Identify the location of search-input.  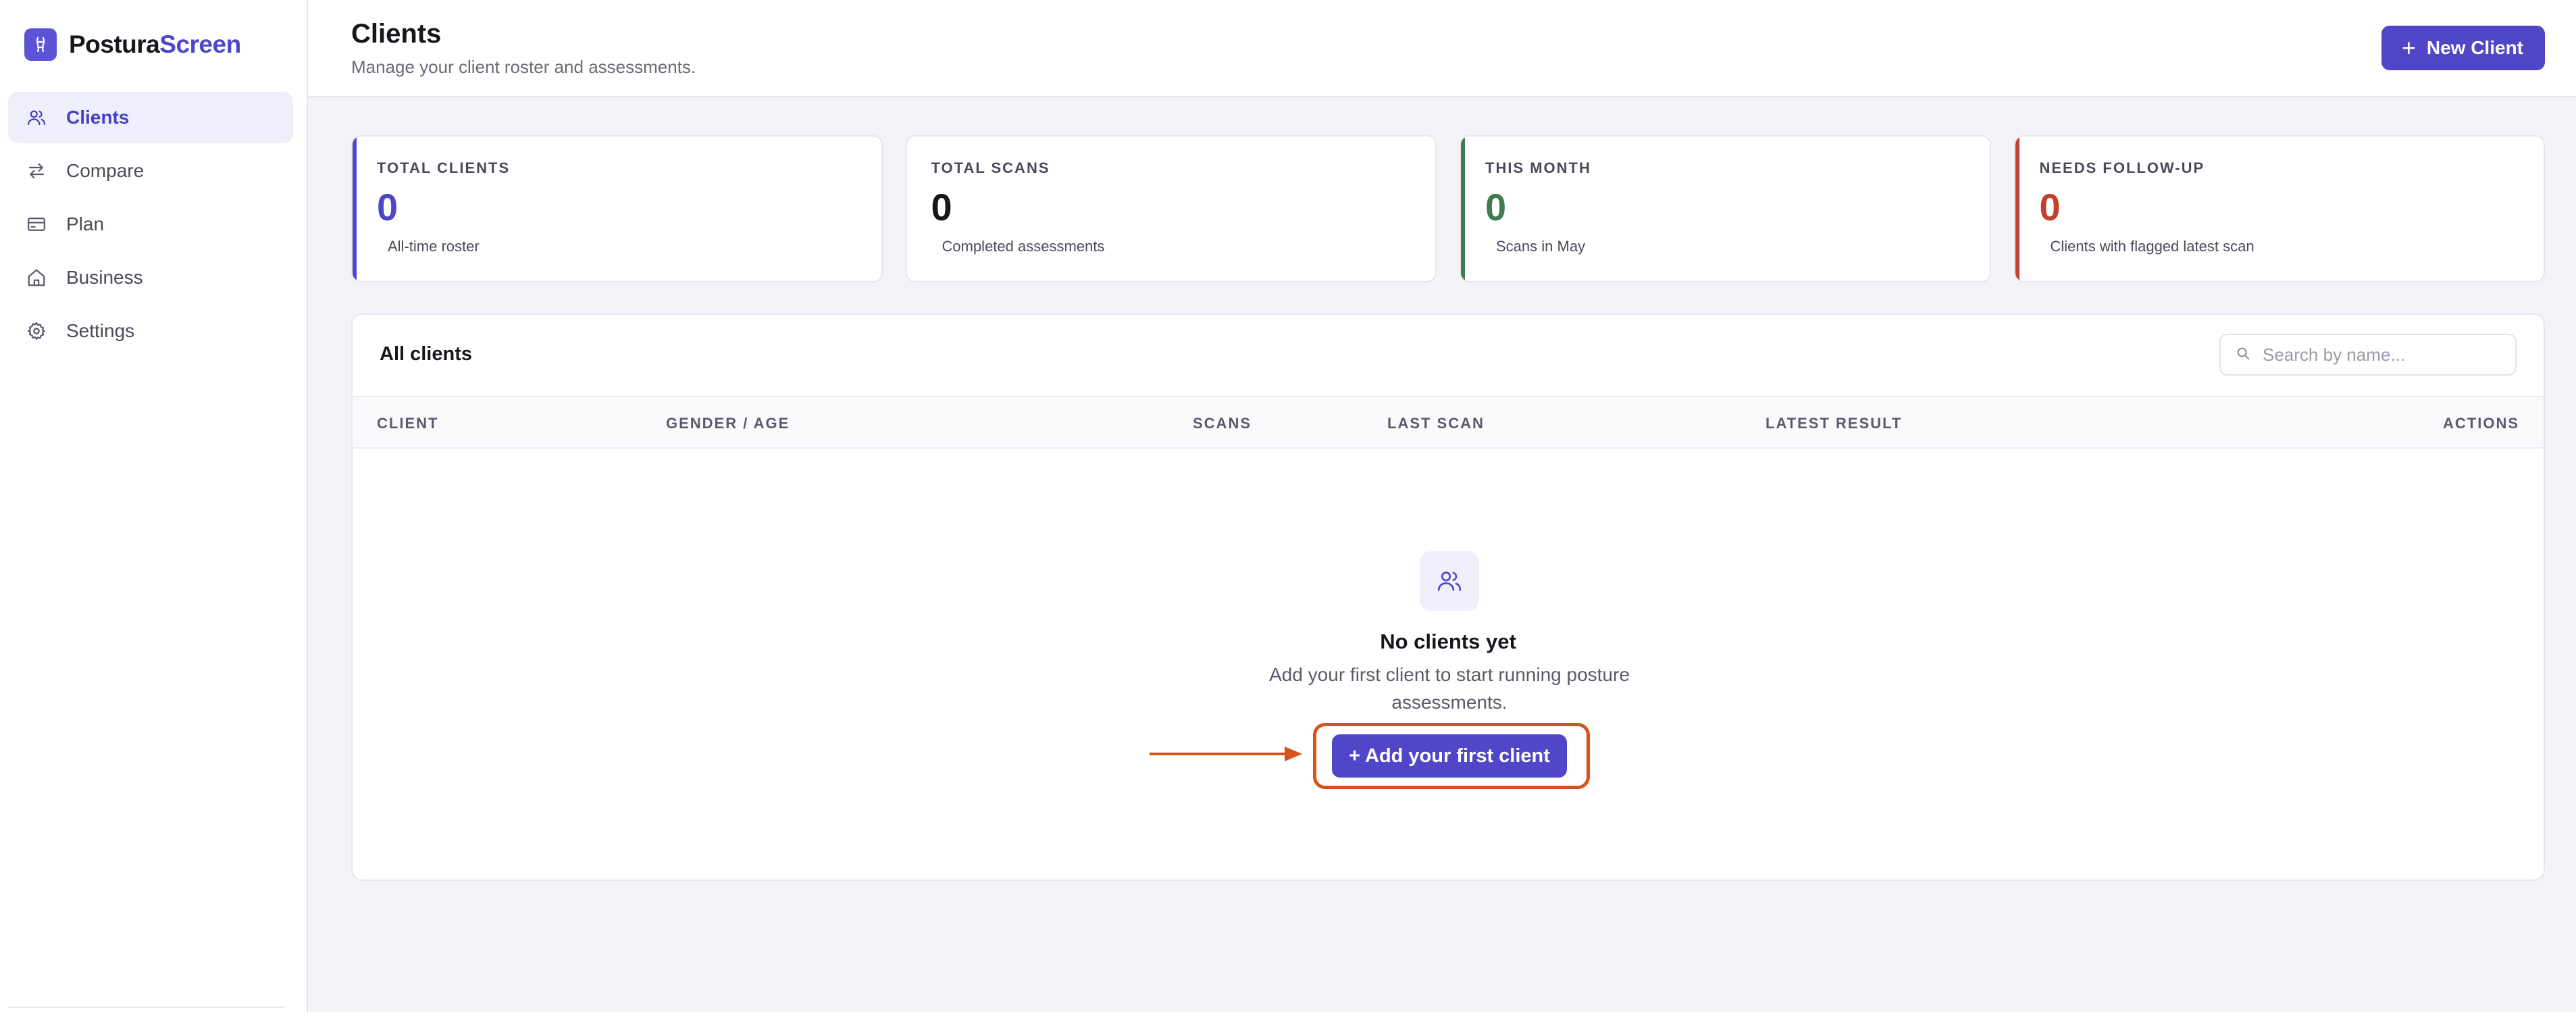
(2384, 354).